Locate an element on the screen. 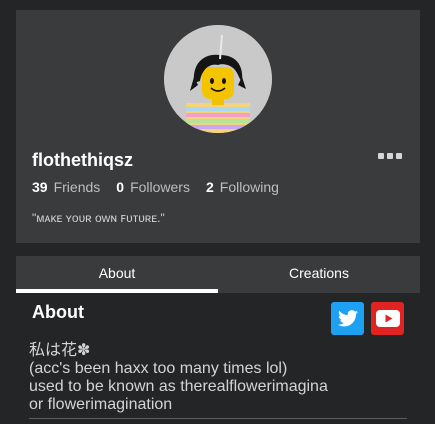 This screenshot has width=435, height=424. avatar-image is located at coordinates (218, 79).